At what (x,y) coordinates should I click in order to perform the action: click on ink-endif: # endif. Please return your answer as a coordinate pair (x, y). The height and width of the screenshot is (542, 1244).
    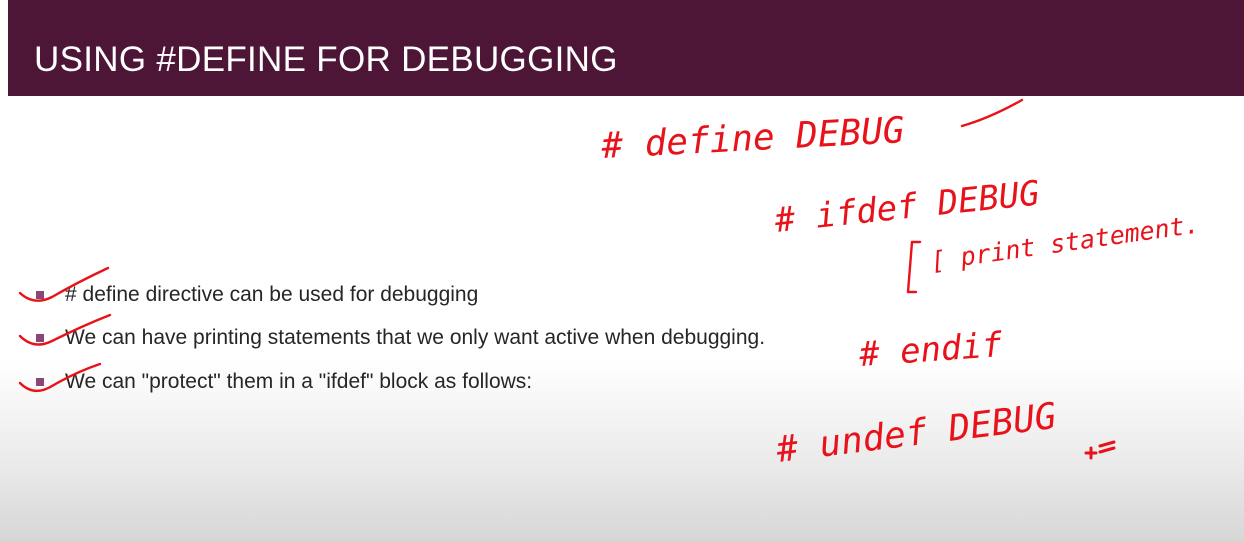
    Looking at the image, I should click on (930, 350).